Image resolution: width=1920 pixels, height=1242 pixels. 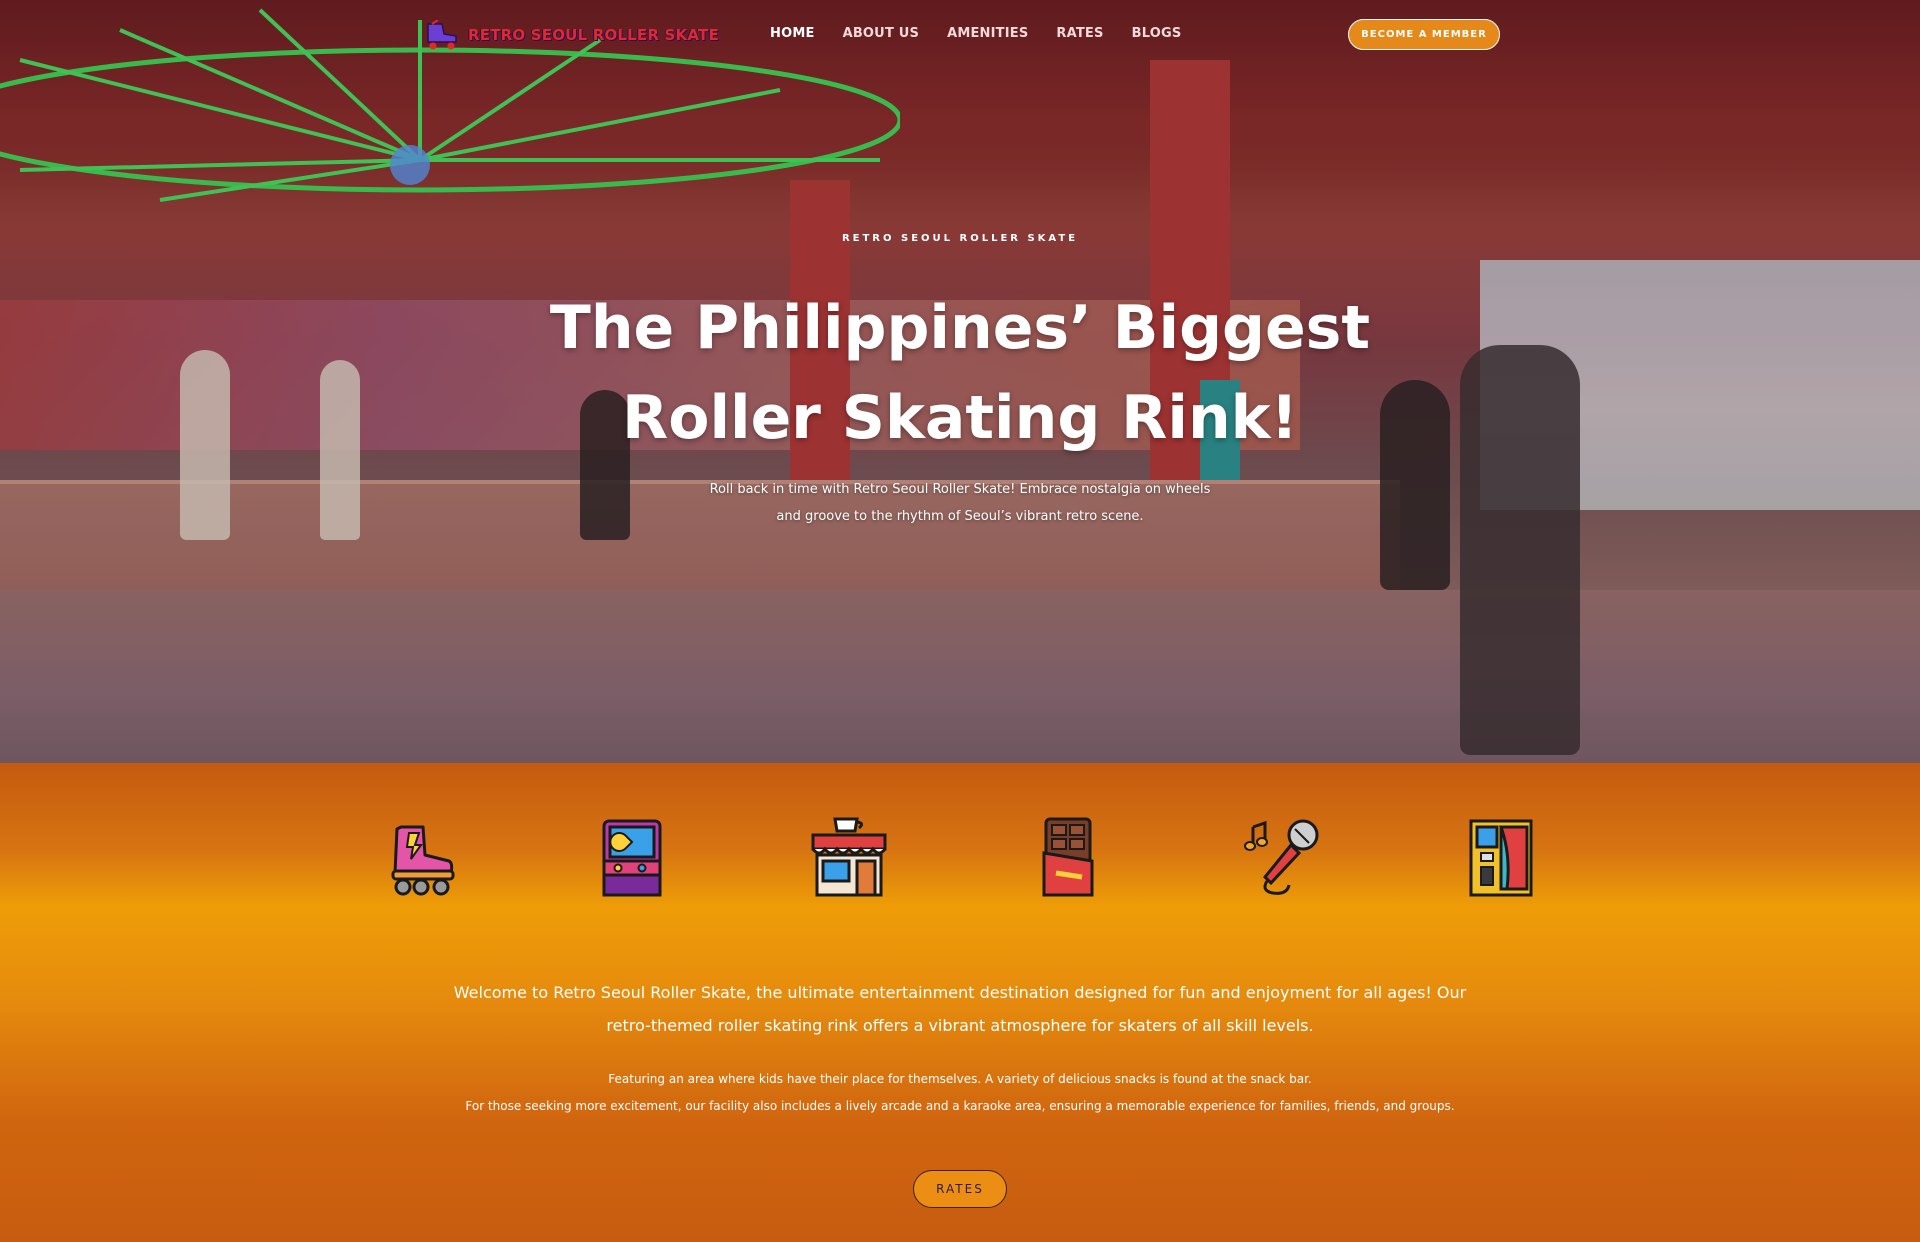 I want to click on brand-logo: RETRO SEOUL ROLLER SKATE, so click(x=570, y=35).